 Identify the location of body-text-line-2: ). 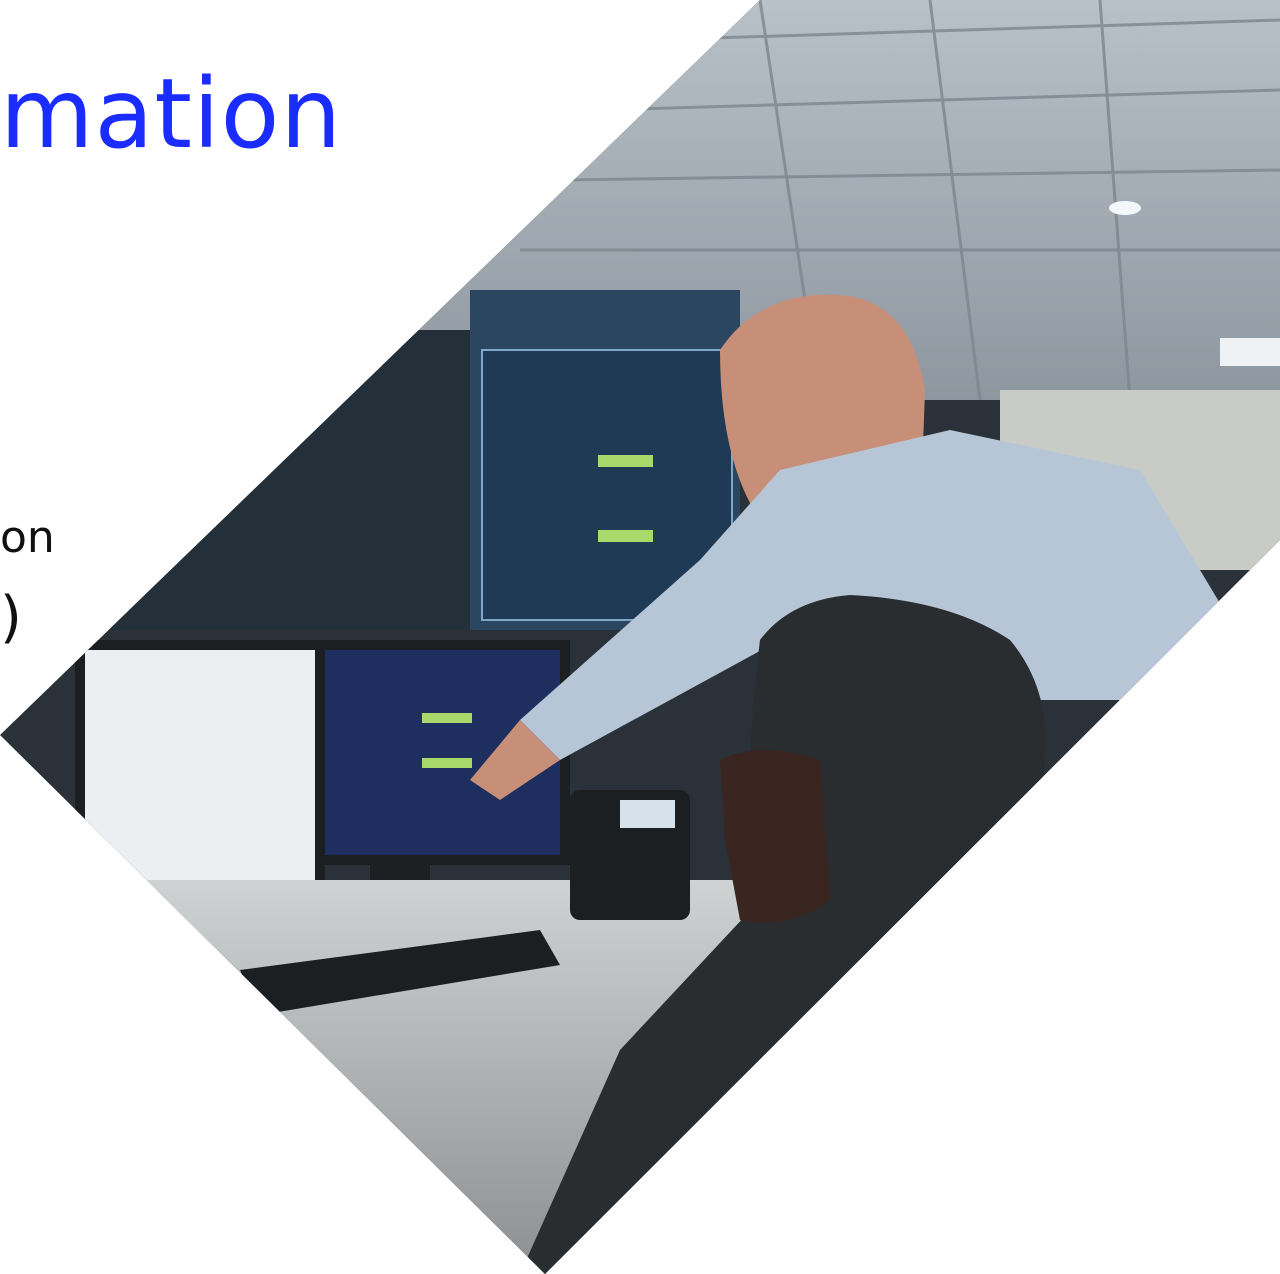
(11, 617).